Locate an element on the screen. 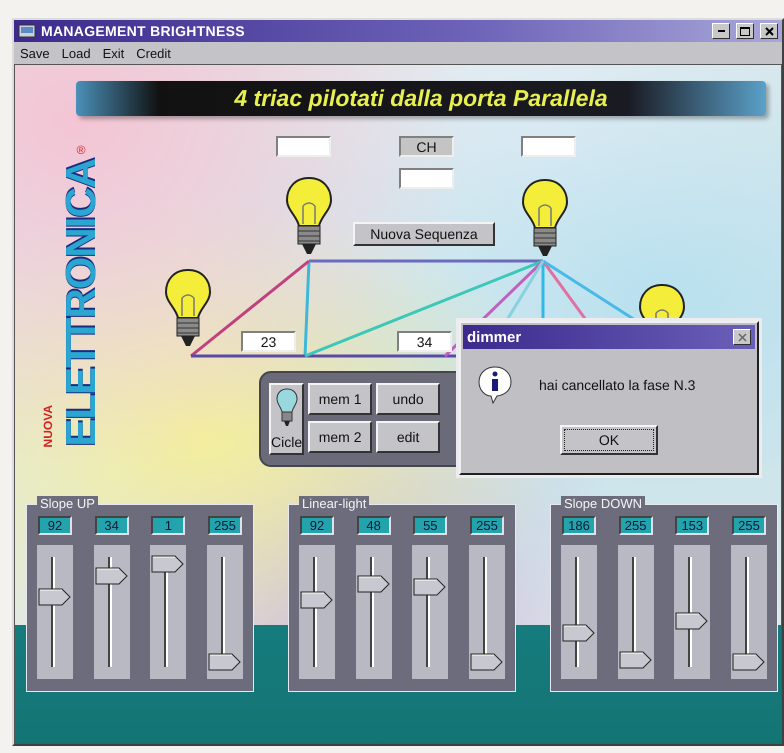 The image size is (784, 753). cycle-button: Cicle is located at coordinates (286, 419).